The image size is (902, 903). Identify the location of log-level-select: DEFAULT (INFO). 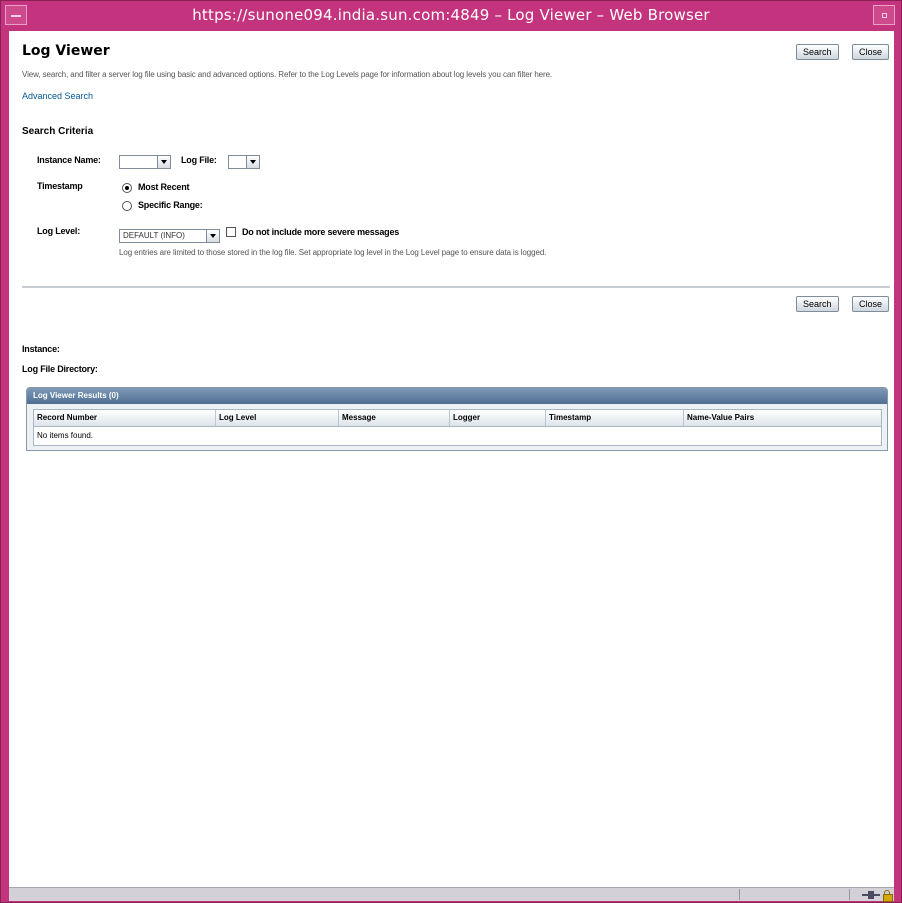
(169, 236).